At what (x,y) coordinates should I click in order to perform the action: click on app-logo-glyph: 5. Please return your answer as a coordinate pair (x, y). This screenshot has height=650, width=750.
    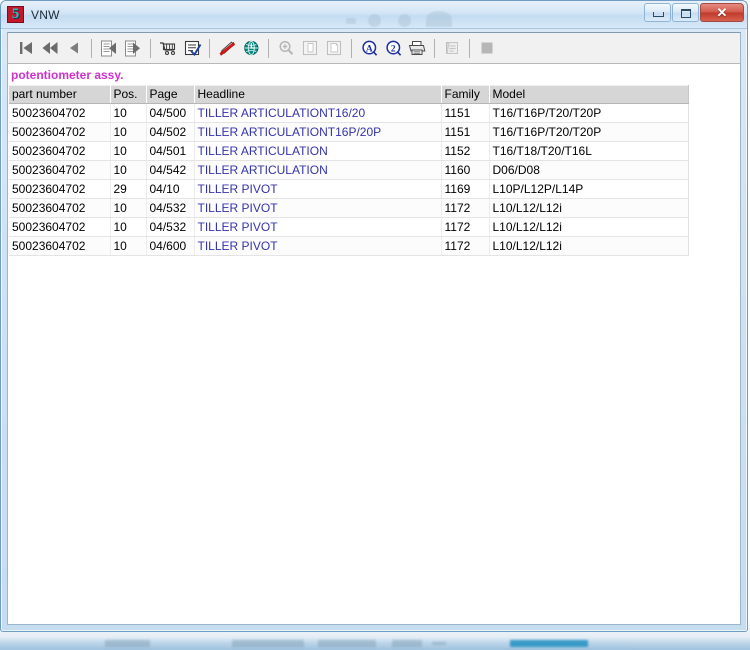
    Looking at the image, I should click on (15, 14).